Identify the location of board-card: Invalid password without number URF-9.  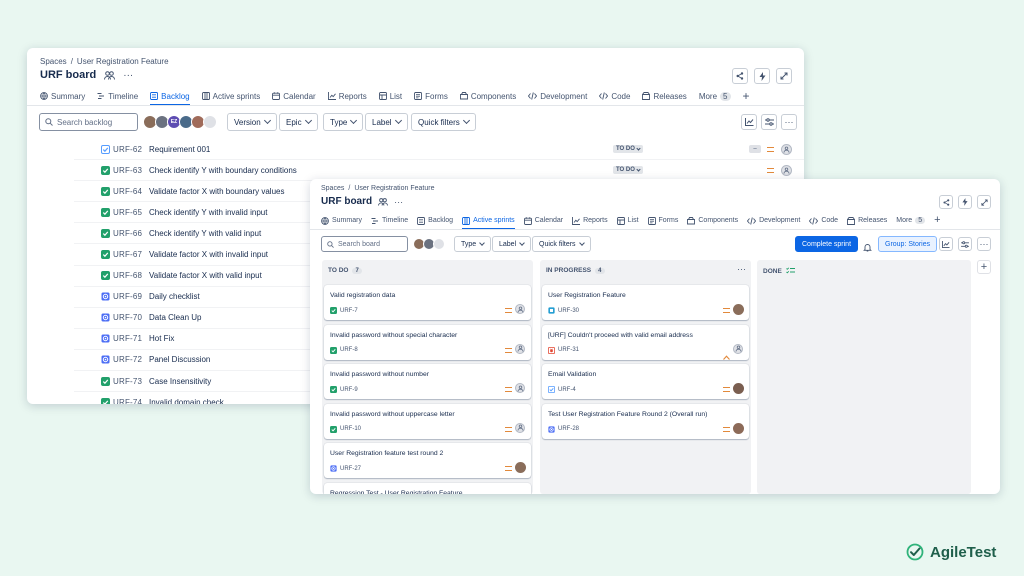
(427, 381).